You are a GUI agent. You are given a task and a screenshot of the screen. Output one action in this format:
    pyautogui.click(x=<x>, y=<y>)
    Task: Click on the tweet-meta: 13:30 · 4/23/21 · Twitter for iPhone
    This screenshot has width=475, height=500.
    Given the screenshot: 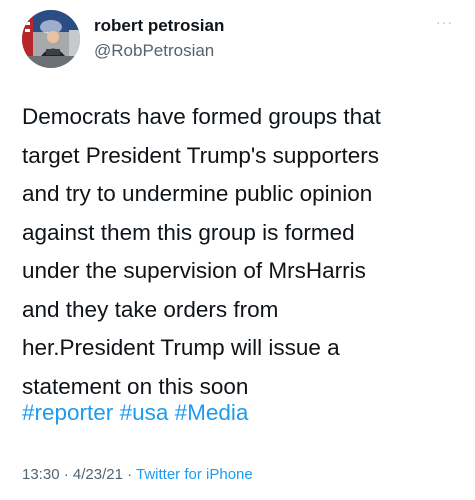 What is the action you would take?
    pyautogui.click(x=137, y=474)
    